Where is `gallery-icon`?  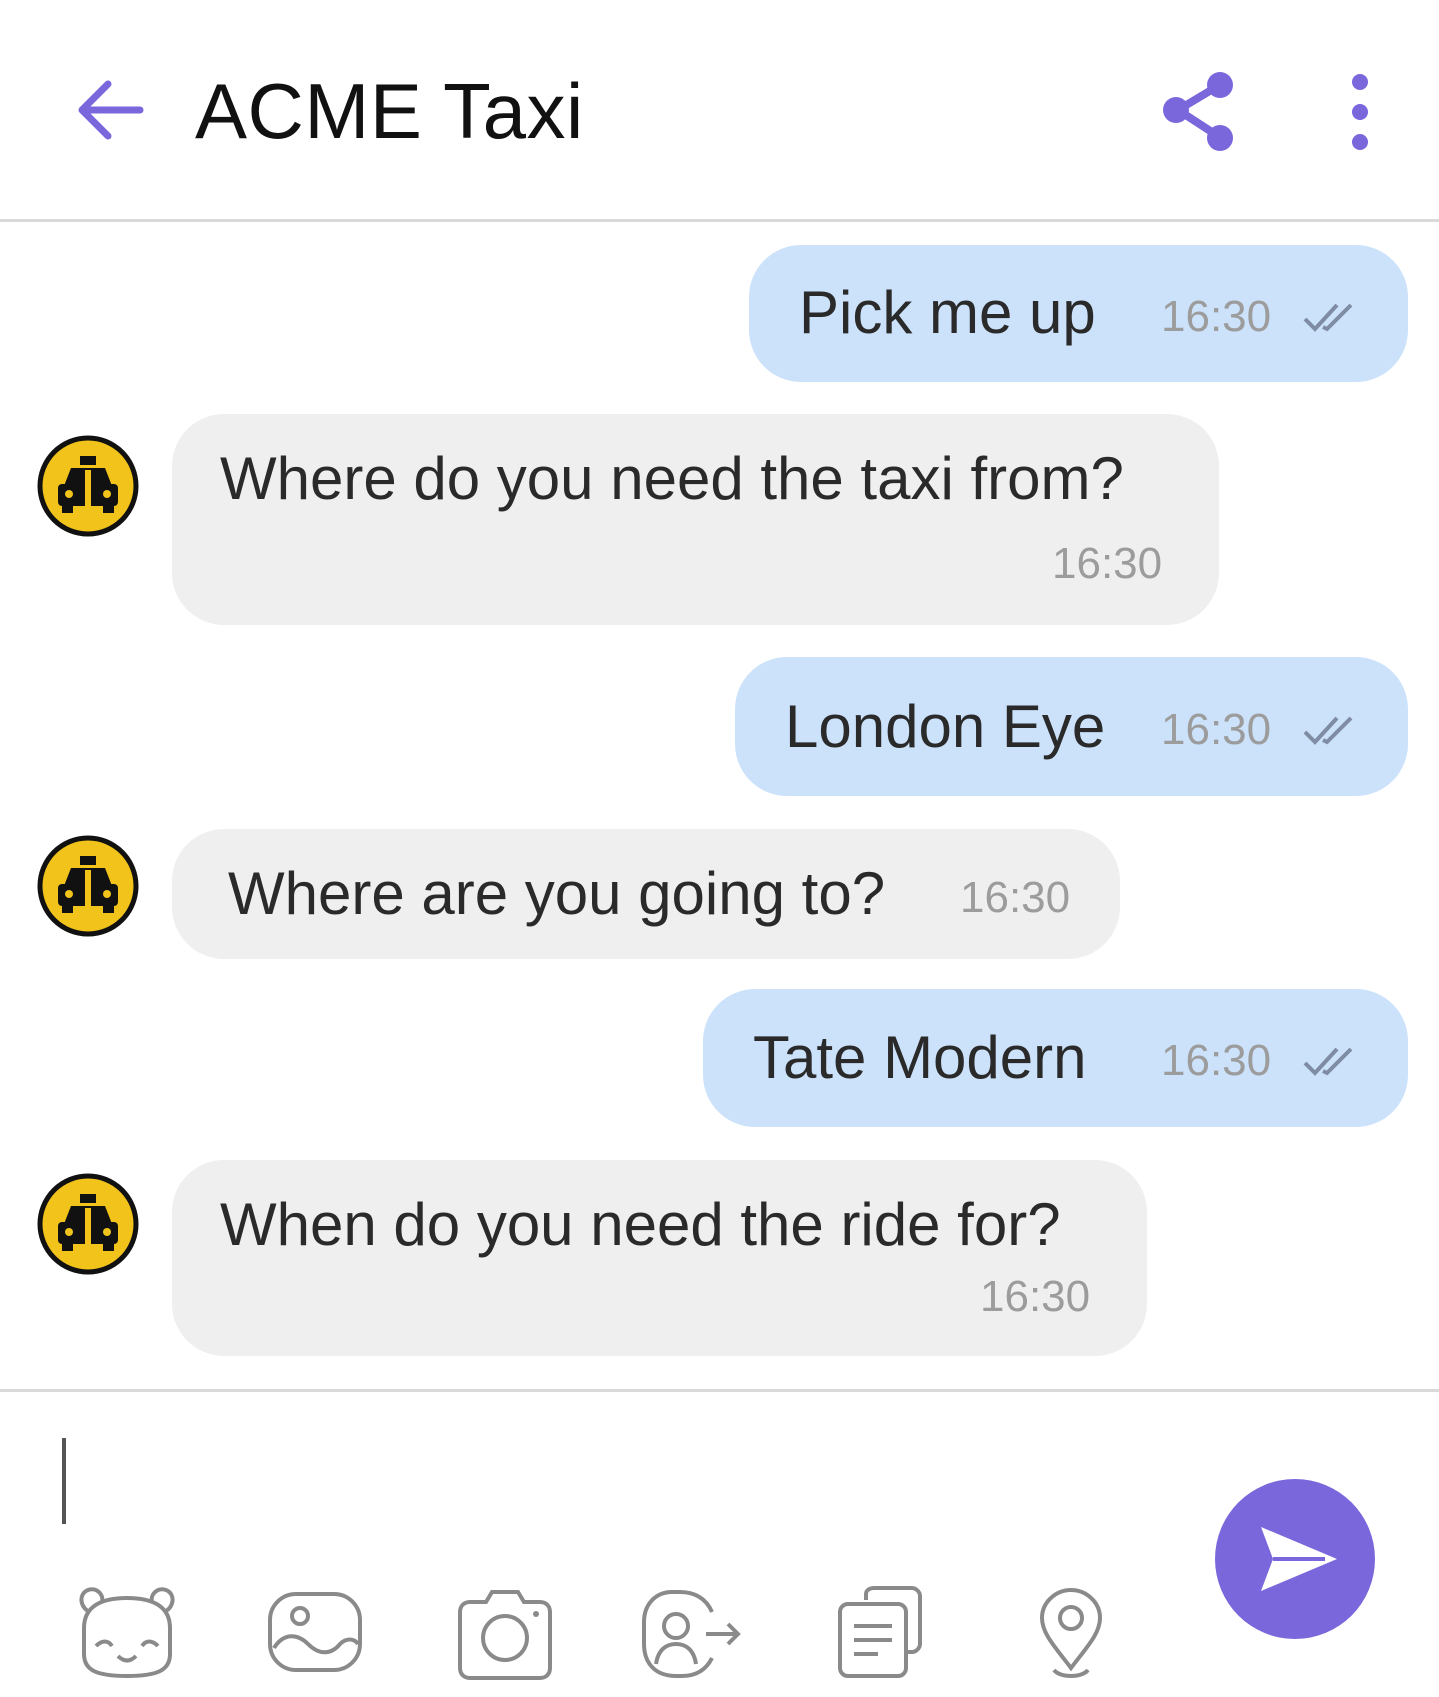 gallery-icon is located at coordinates (315, 1632).